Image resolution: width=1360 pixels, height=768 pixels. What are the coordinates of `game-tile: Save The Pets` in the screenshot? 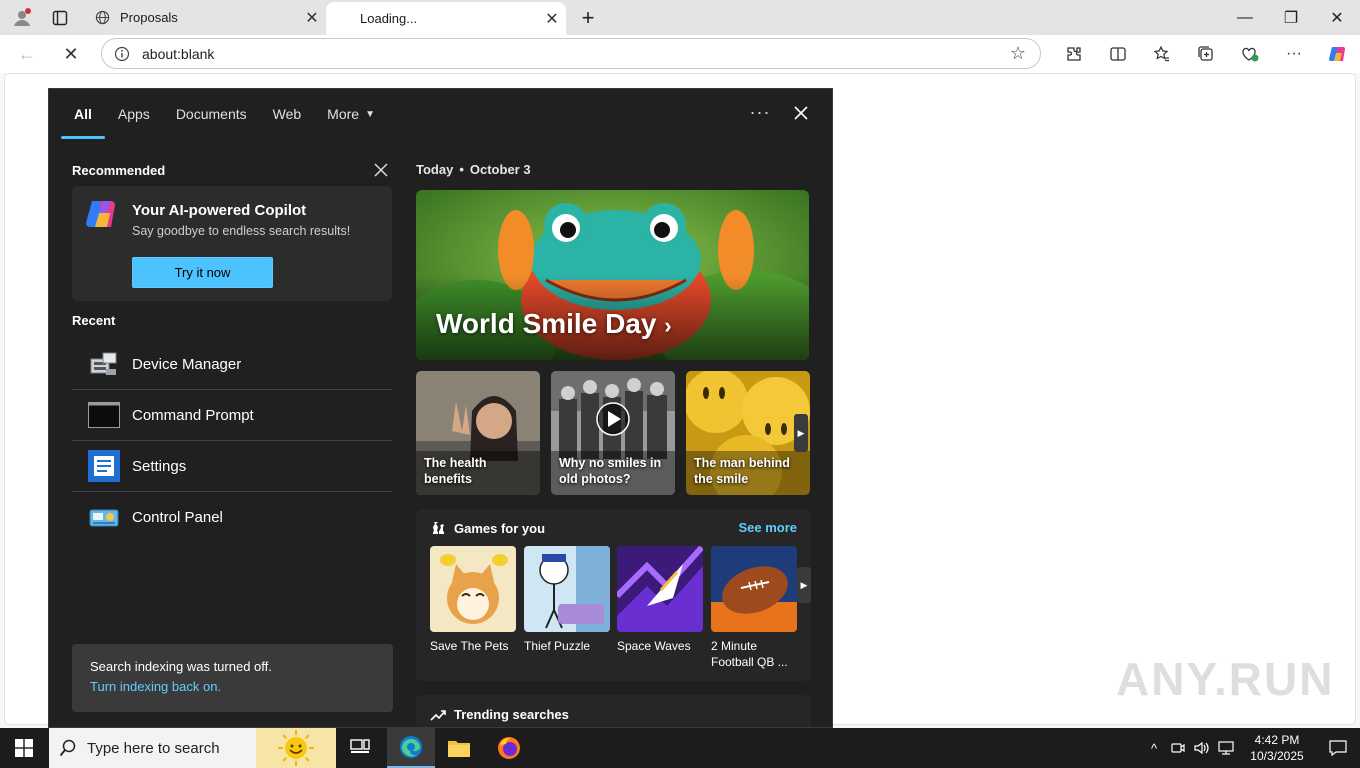 It's located at (473, 600).